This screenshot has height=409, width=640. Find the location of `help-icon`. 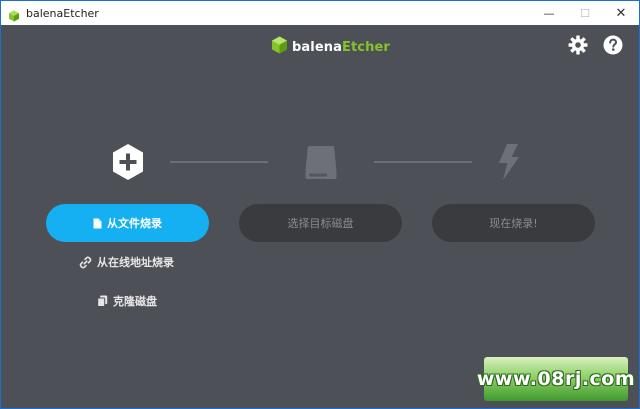

help-icon is located at coordinates (613, 47).